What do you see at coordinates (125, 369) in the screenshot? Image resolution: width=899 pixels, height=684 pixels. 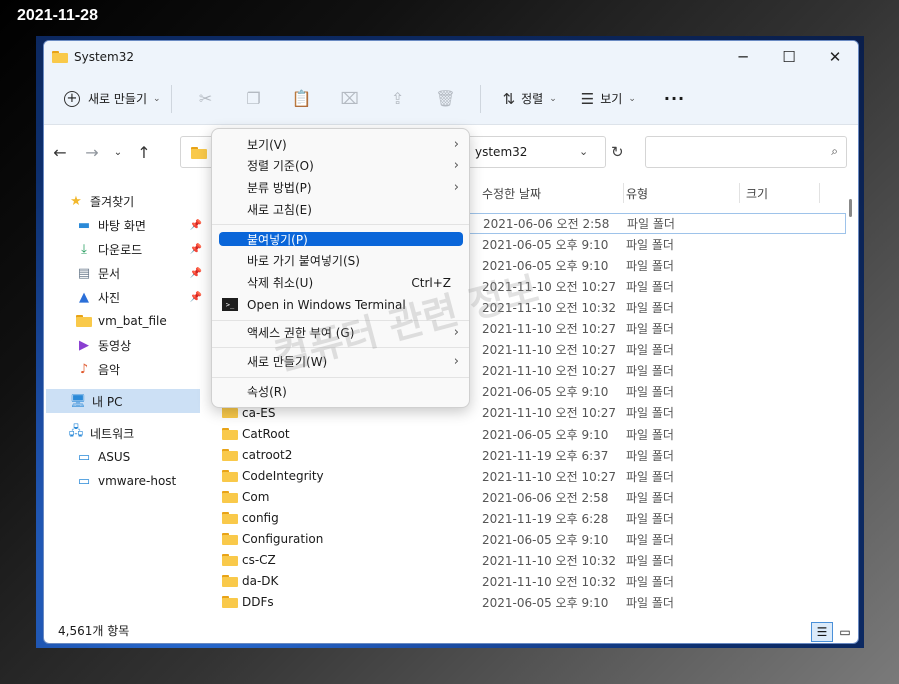 I see `sidebar-item-music: ♪ 음악` at bounding box center [125, 369].